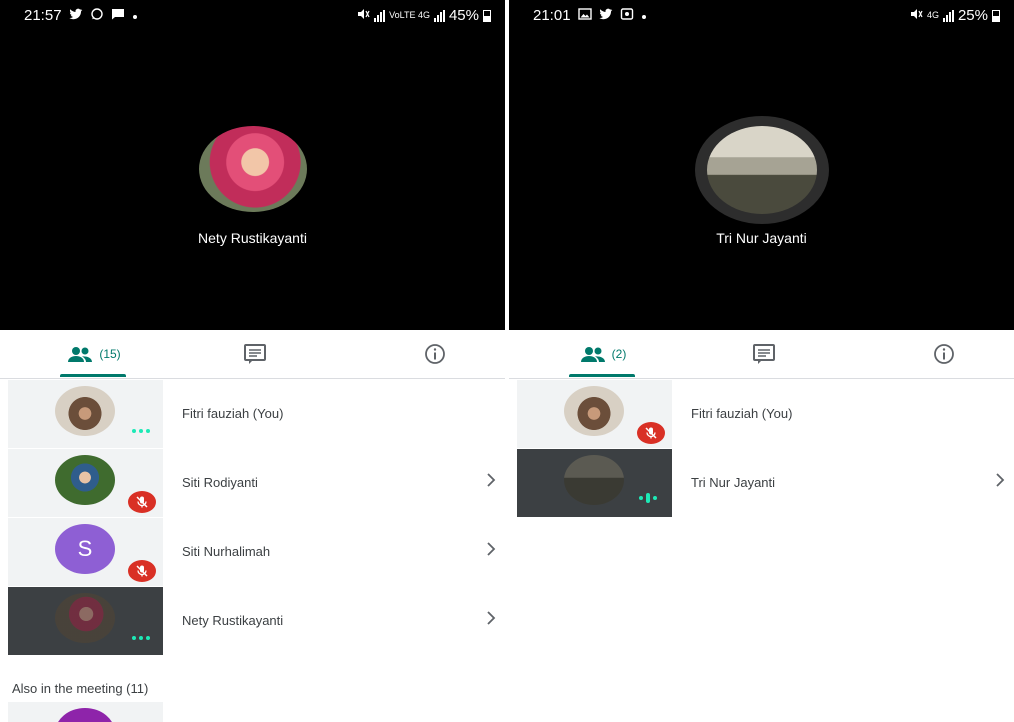  I want to click on tab-bar: (15), so click(252, 354).